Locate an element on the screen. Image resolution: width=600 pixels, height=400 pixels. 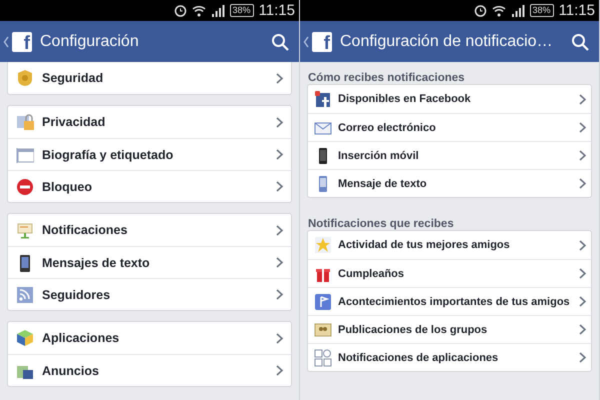
row-label: Correo electrónico is located at coordinates (387, 128).